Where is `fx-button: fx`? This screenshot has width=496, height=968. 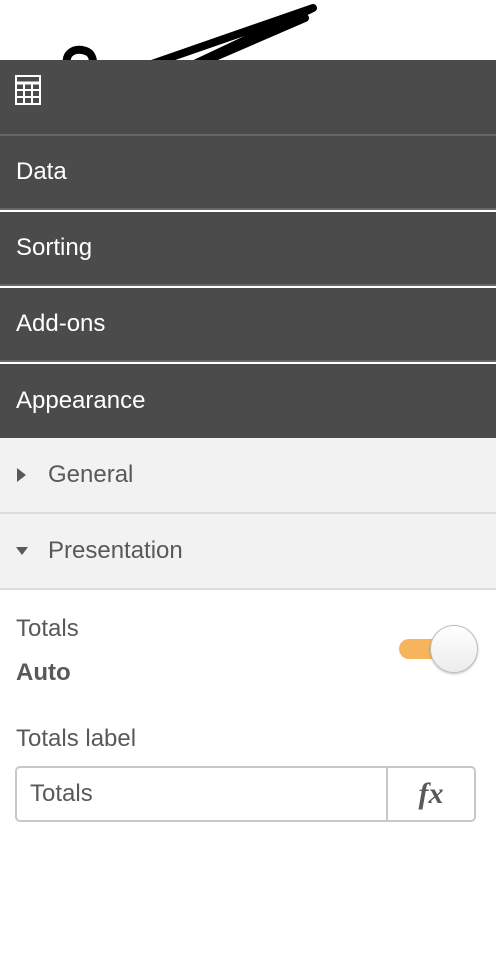 fx-button: fx is located at coordinates (430, 794).